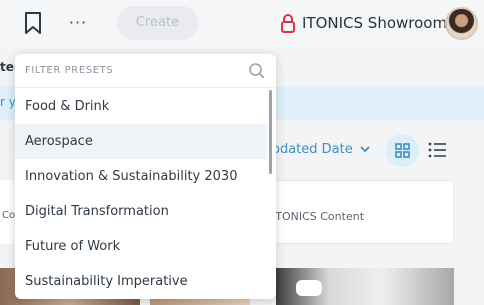 Image resolution: width=484 pixels, height=305 pixels. What do you see at coordinates (374, 23) in the screenshot?
I see `workspace-name: ITONICS Showroom` at bounding box center [374, 23].